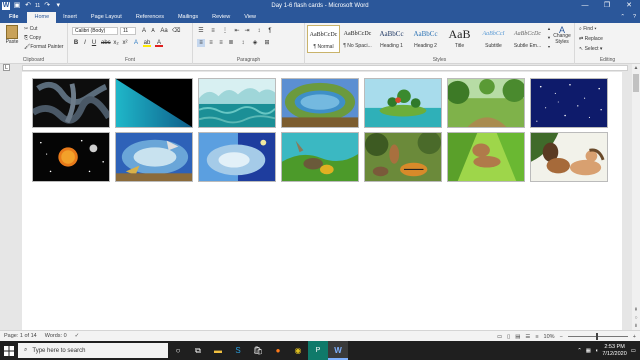  Describe the element at coordinates (218, 350) in the screenshot. I see `file-explorer-icon: ▬` at that location.